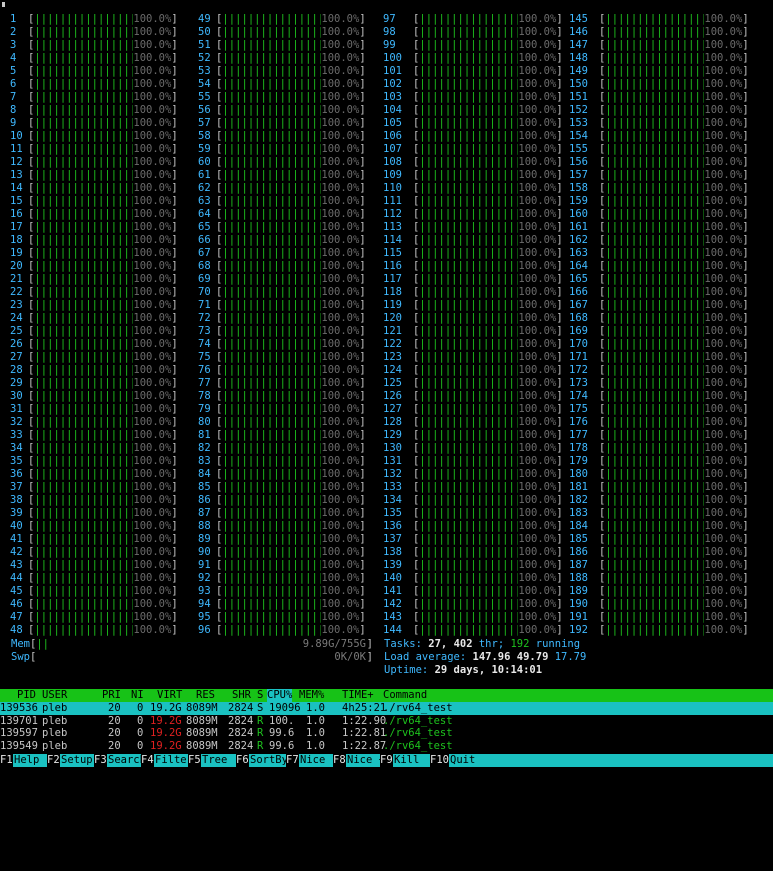 The image size is (773, 871). What do you see at coordinates (111, 695) in the screenshot?
I see `col-pri: PRI` at bounding box center [111, 695].